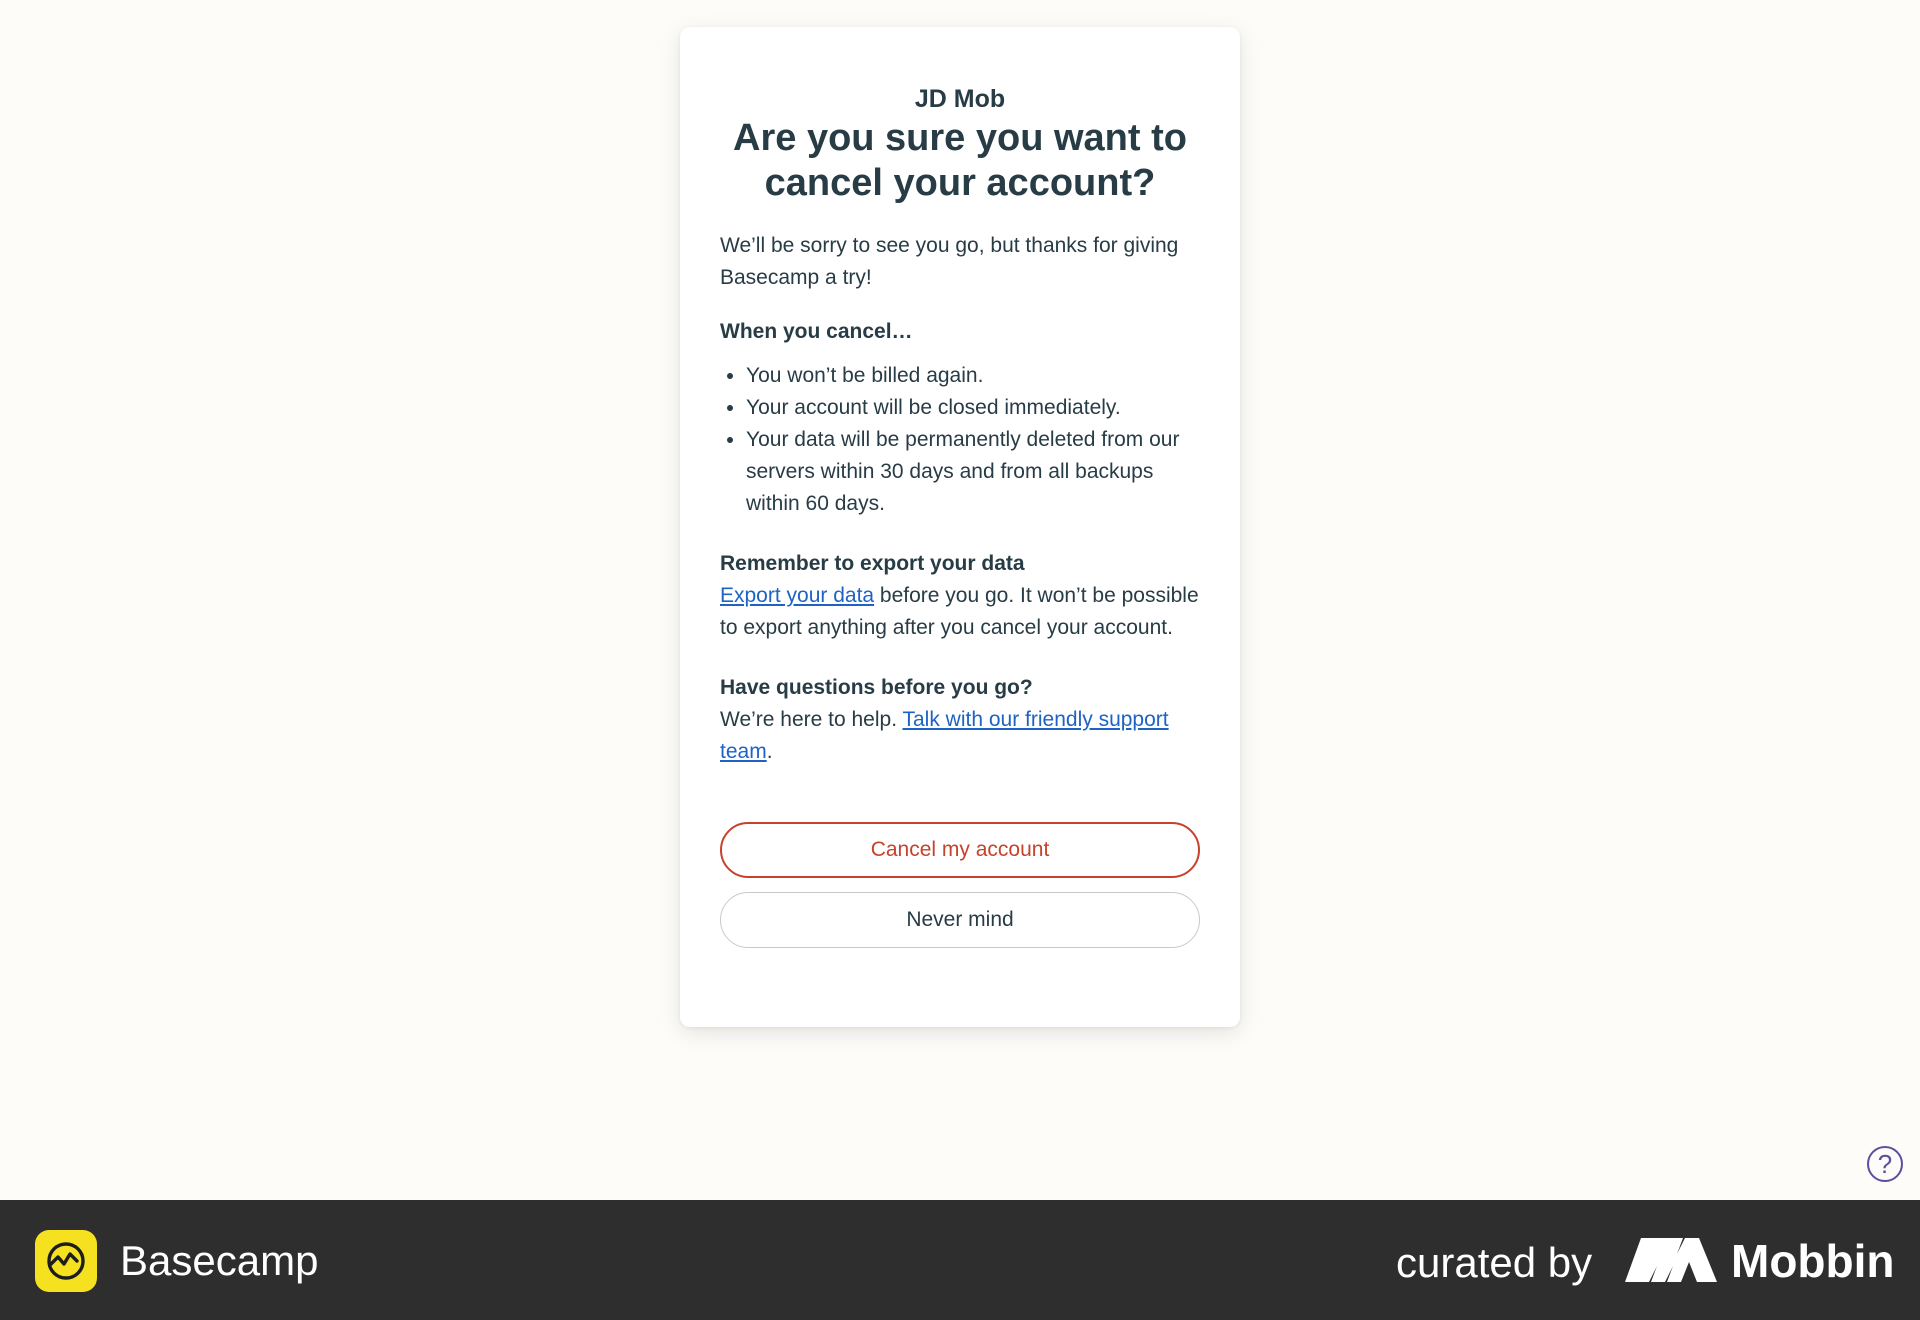 The height and width of the screenshot is (1320, 1920). I want to click on basecamp-brand-name: Basecamp, so click(219, 1260).